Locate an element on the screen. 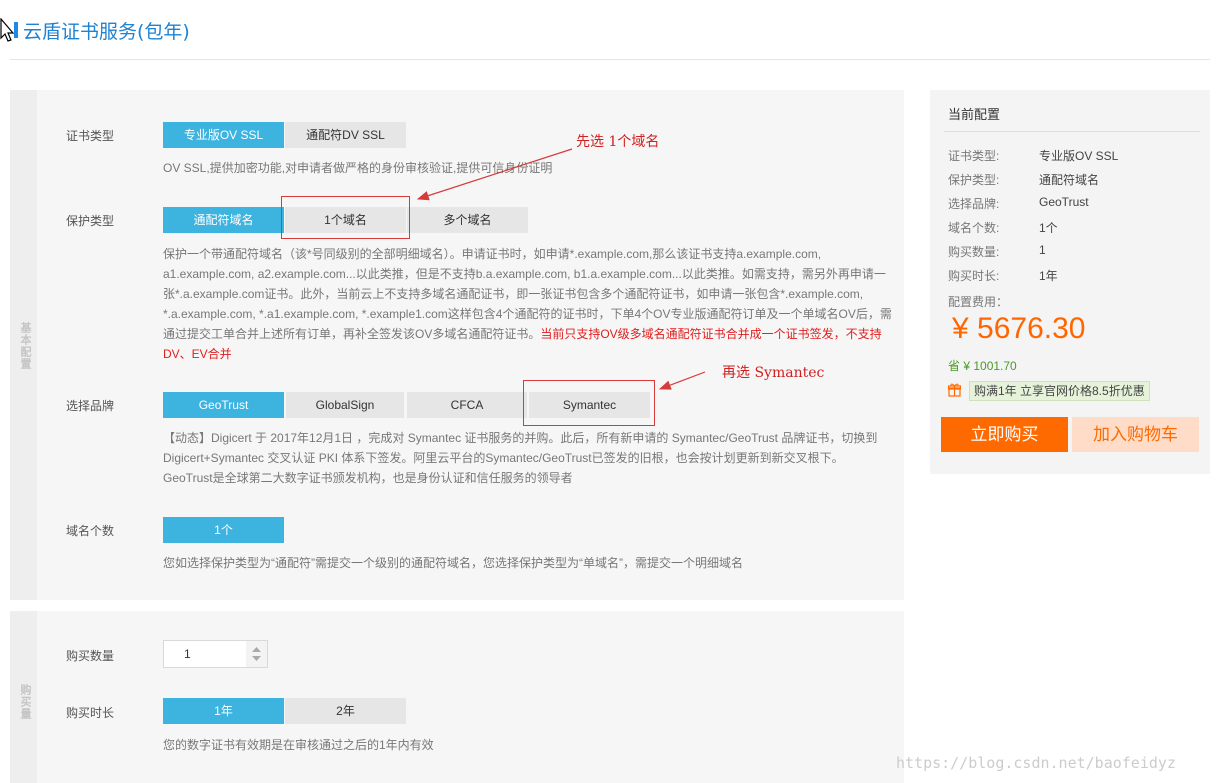 This screenshot has height=783, width=1218. summary-key: 选择品牌: is located at coordinates (974, 204).